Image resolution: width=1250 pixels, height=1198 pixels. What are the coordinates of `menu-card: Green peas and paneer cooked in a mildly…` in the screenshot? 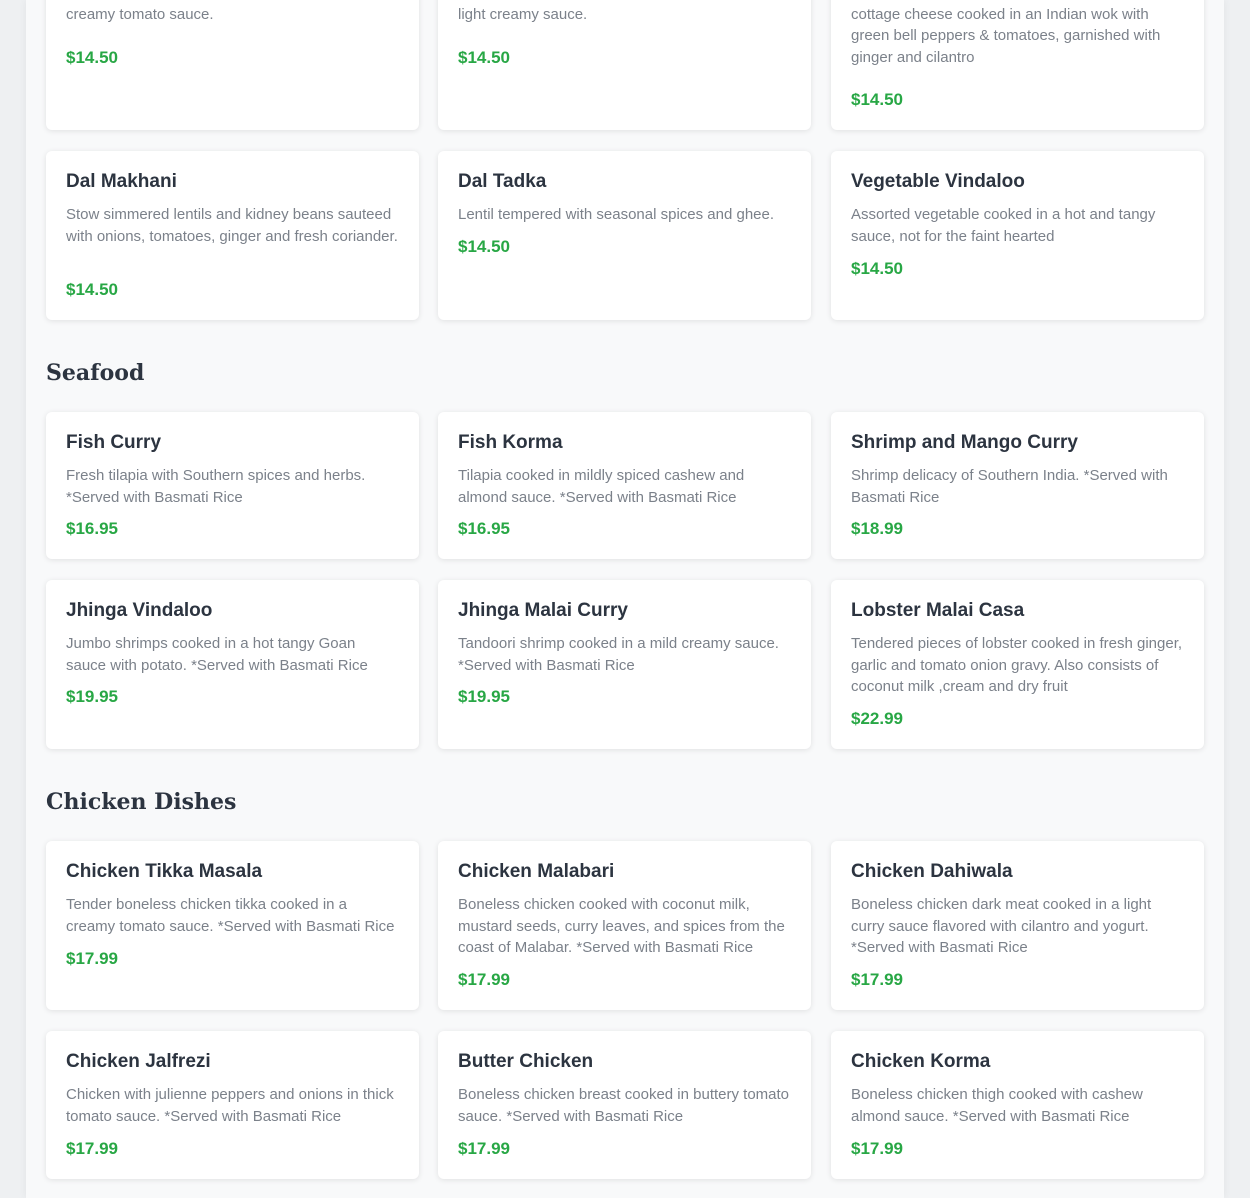 It's located at (232, 65).